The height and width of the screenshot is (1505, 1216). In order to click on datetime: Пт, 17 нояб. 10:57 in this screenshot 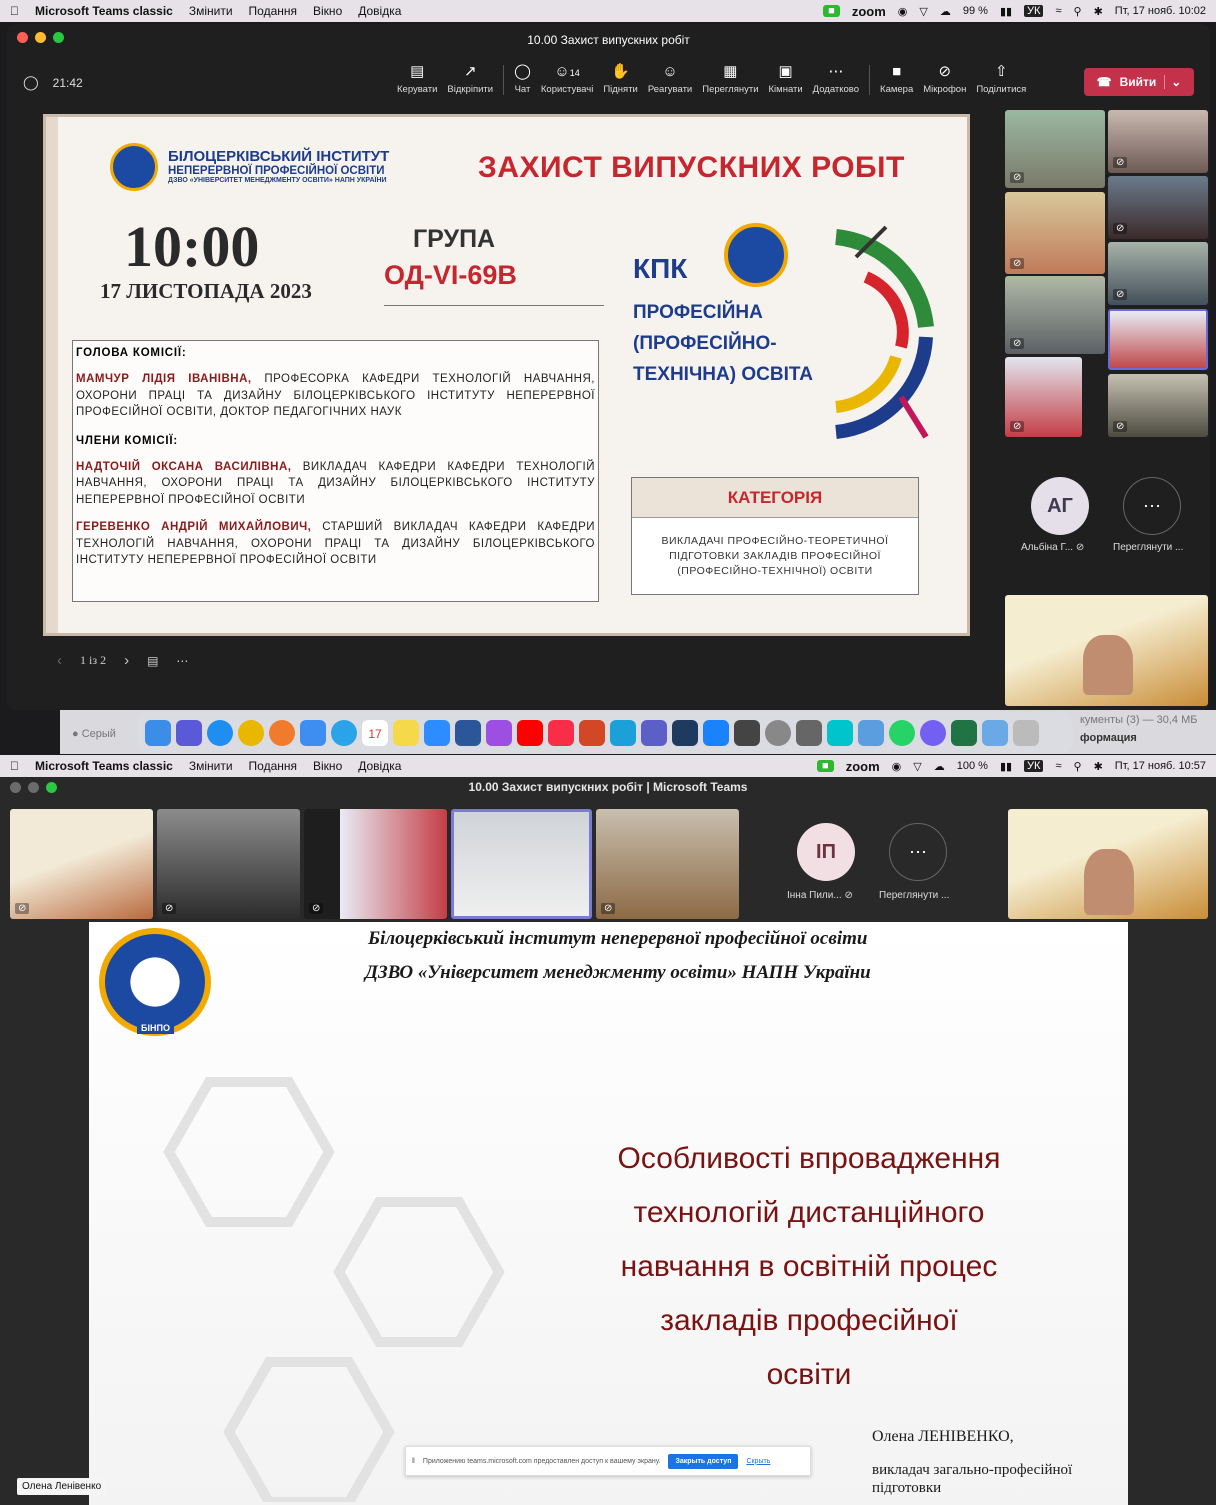, I will do `click(1160, 766)`.